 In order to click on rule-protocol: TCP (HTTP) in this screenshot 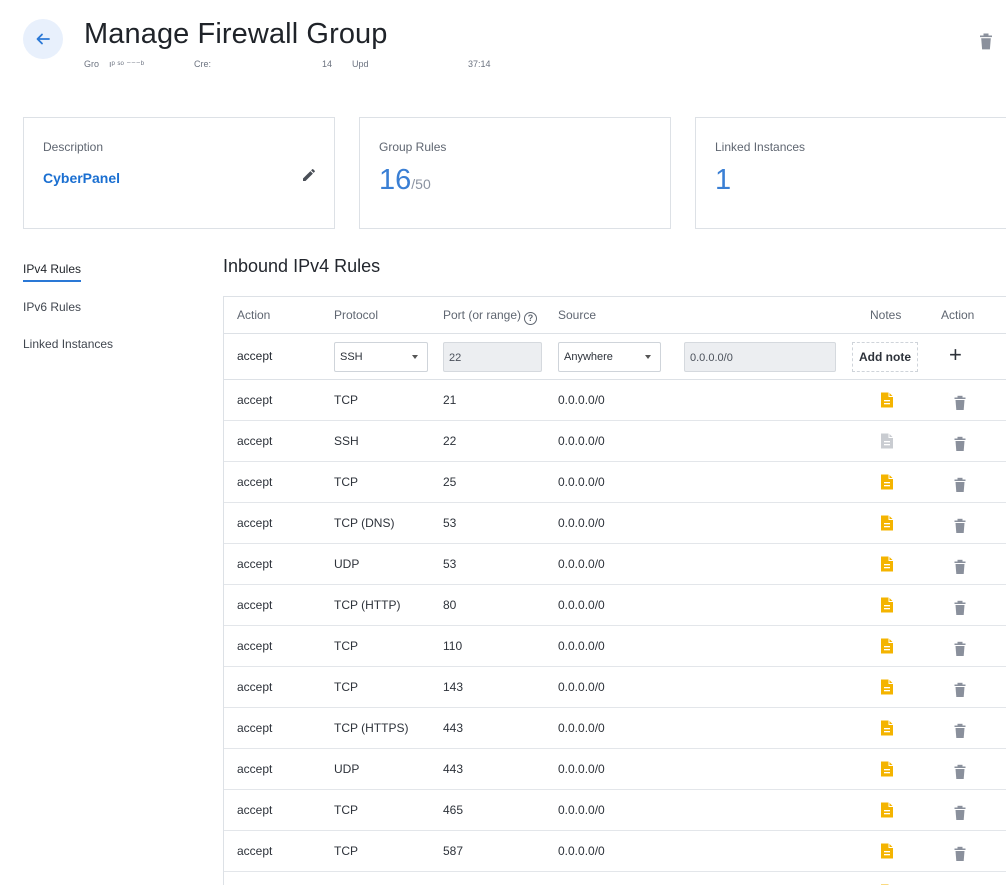, I will do `click(367, 605)`.